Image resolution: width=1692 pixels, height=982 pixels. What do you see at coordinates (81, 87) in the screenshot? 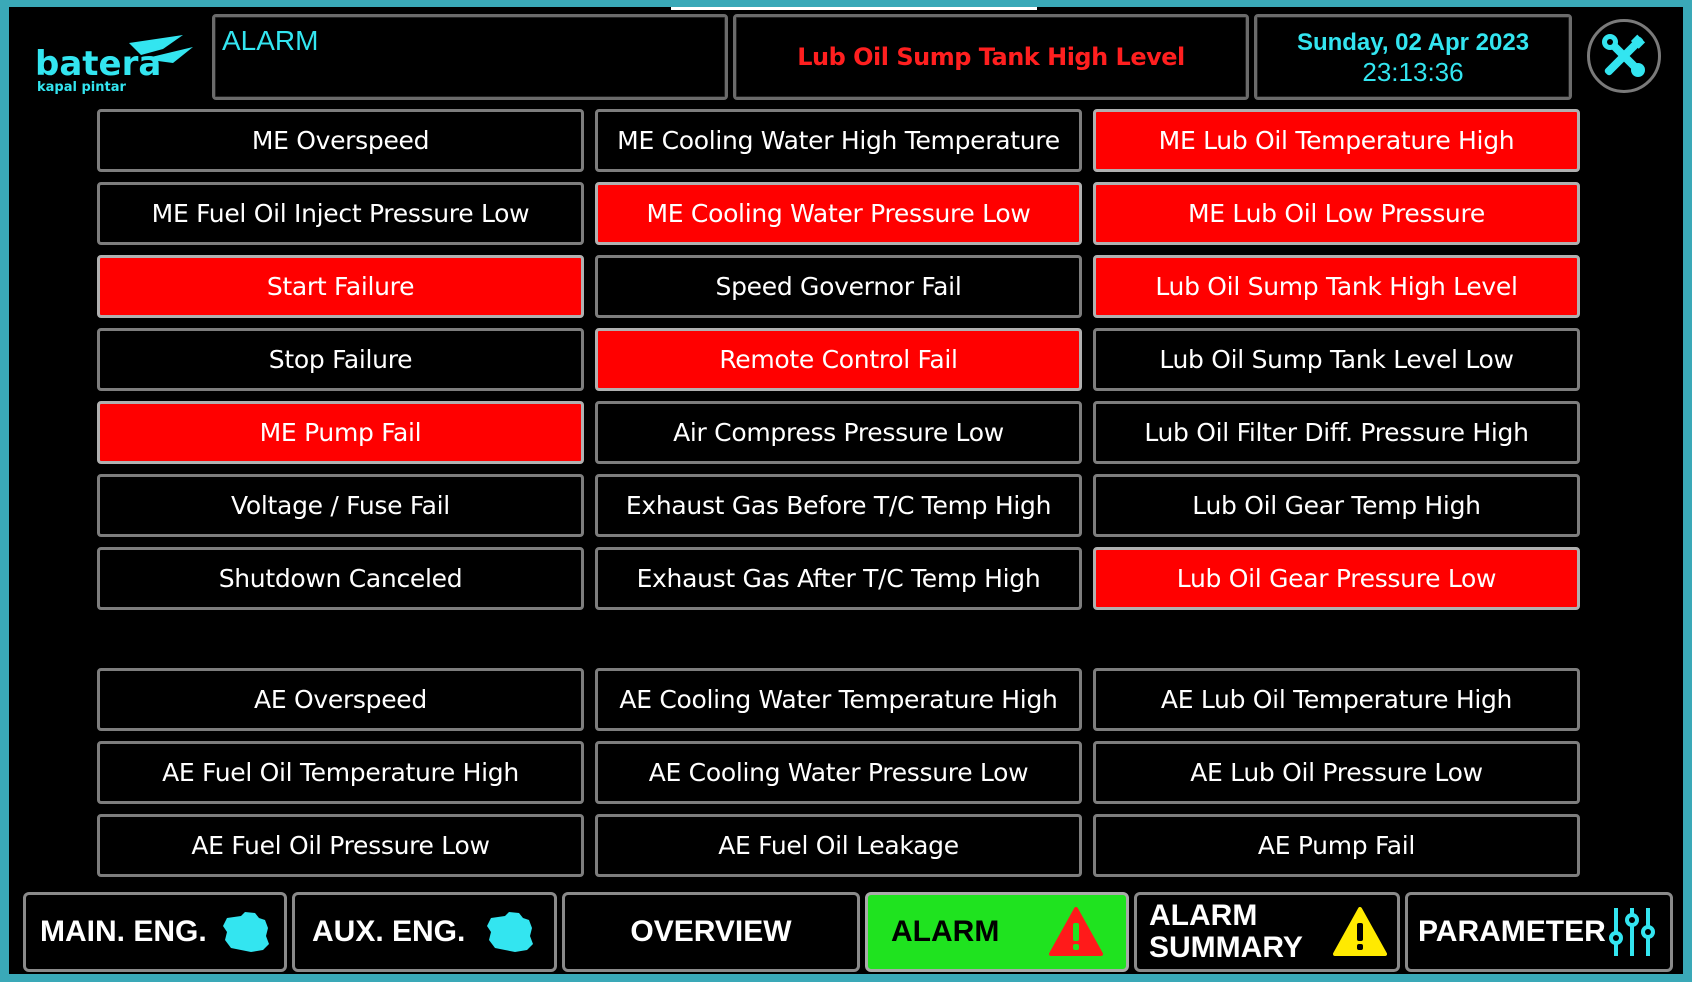
I see `brand-tagline: kapal pintar` at bounding box center [81, 87].